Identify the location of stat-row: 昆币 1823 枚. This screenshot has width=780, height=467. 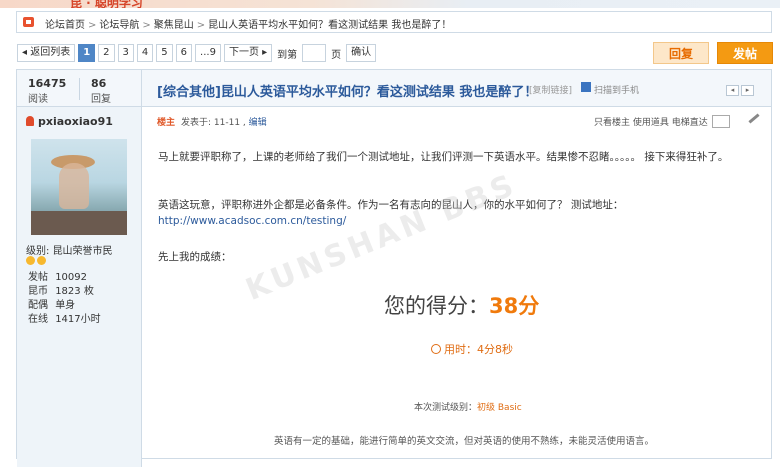
(64, 292).